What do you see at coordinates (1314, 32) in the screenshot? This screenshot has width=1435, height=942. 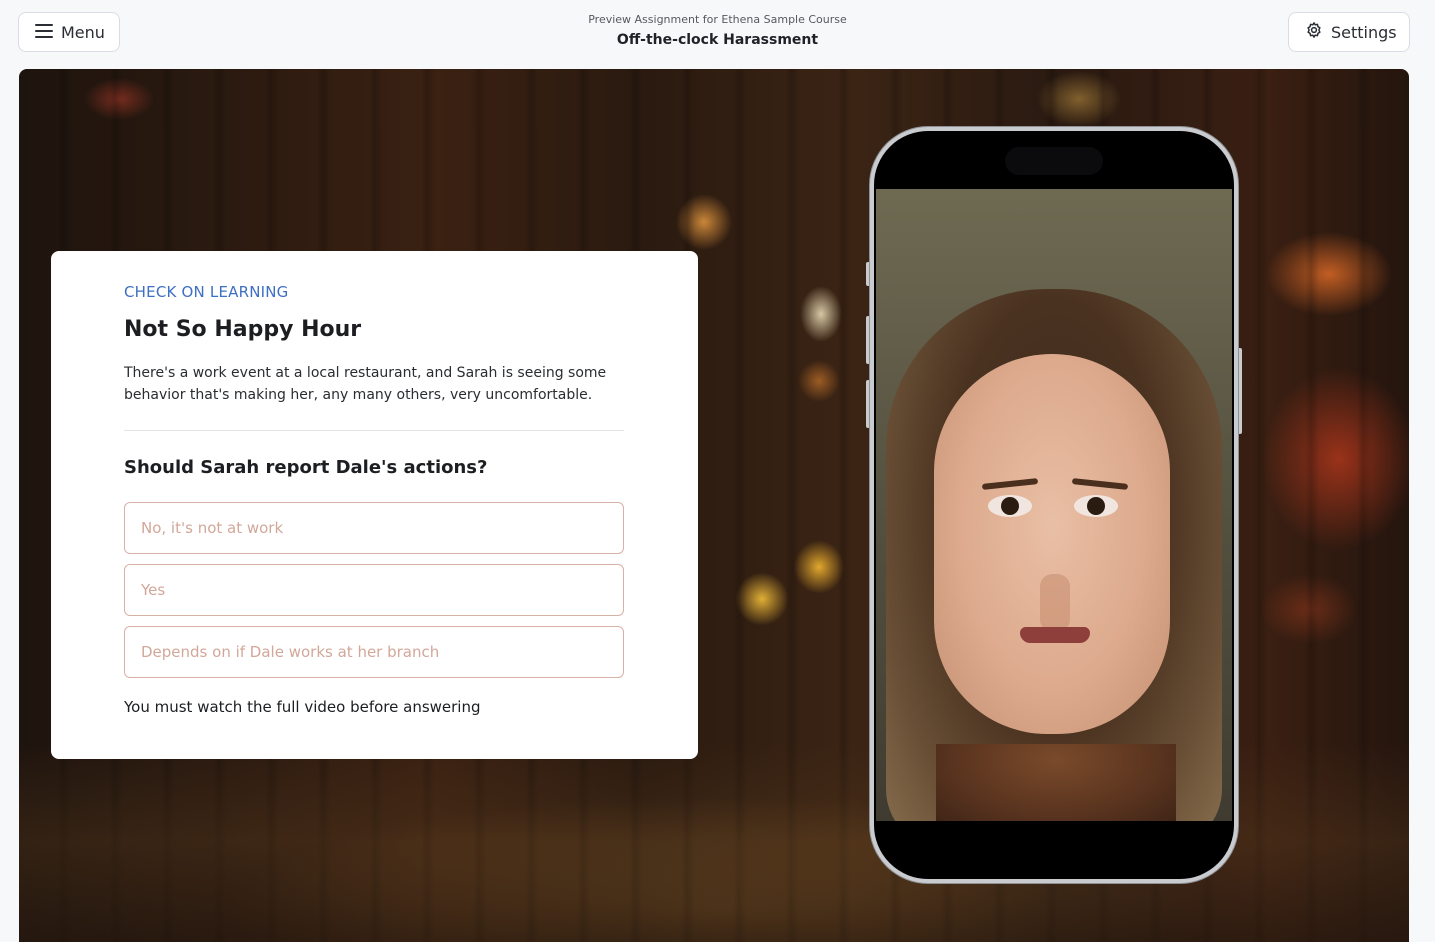 I see `gear-icon` at bounding box center [1314, 32].